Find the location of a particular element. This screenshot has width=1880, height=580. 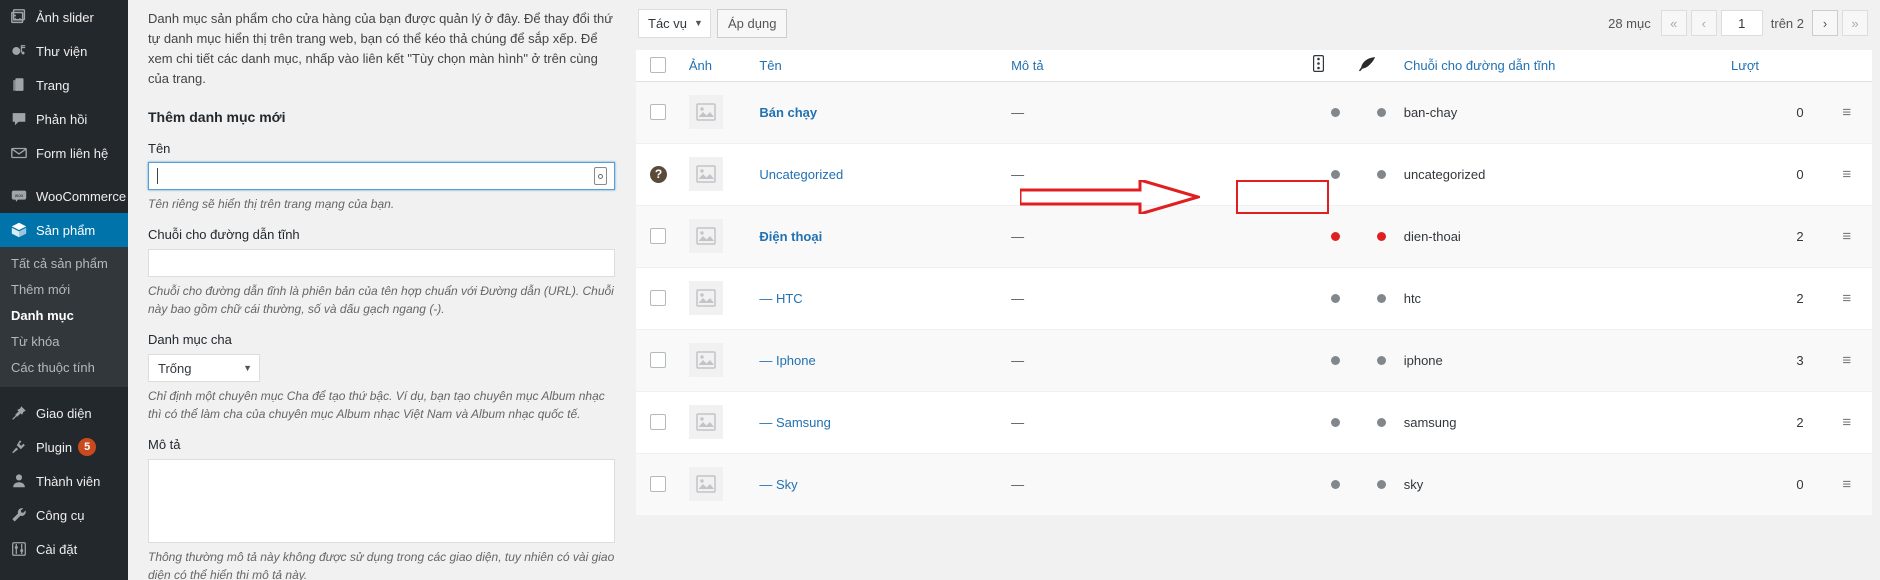

name-input is located at coordinates (381, 176).